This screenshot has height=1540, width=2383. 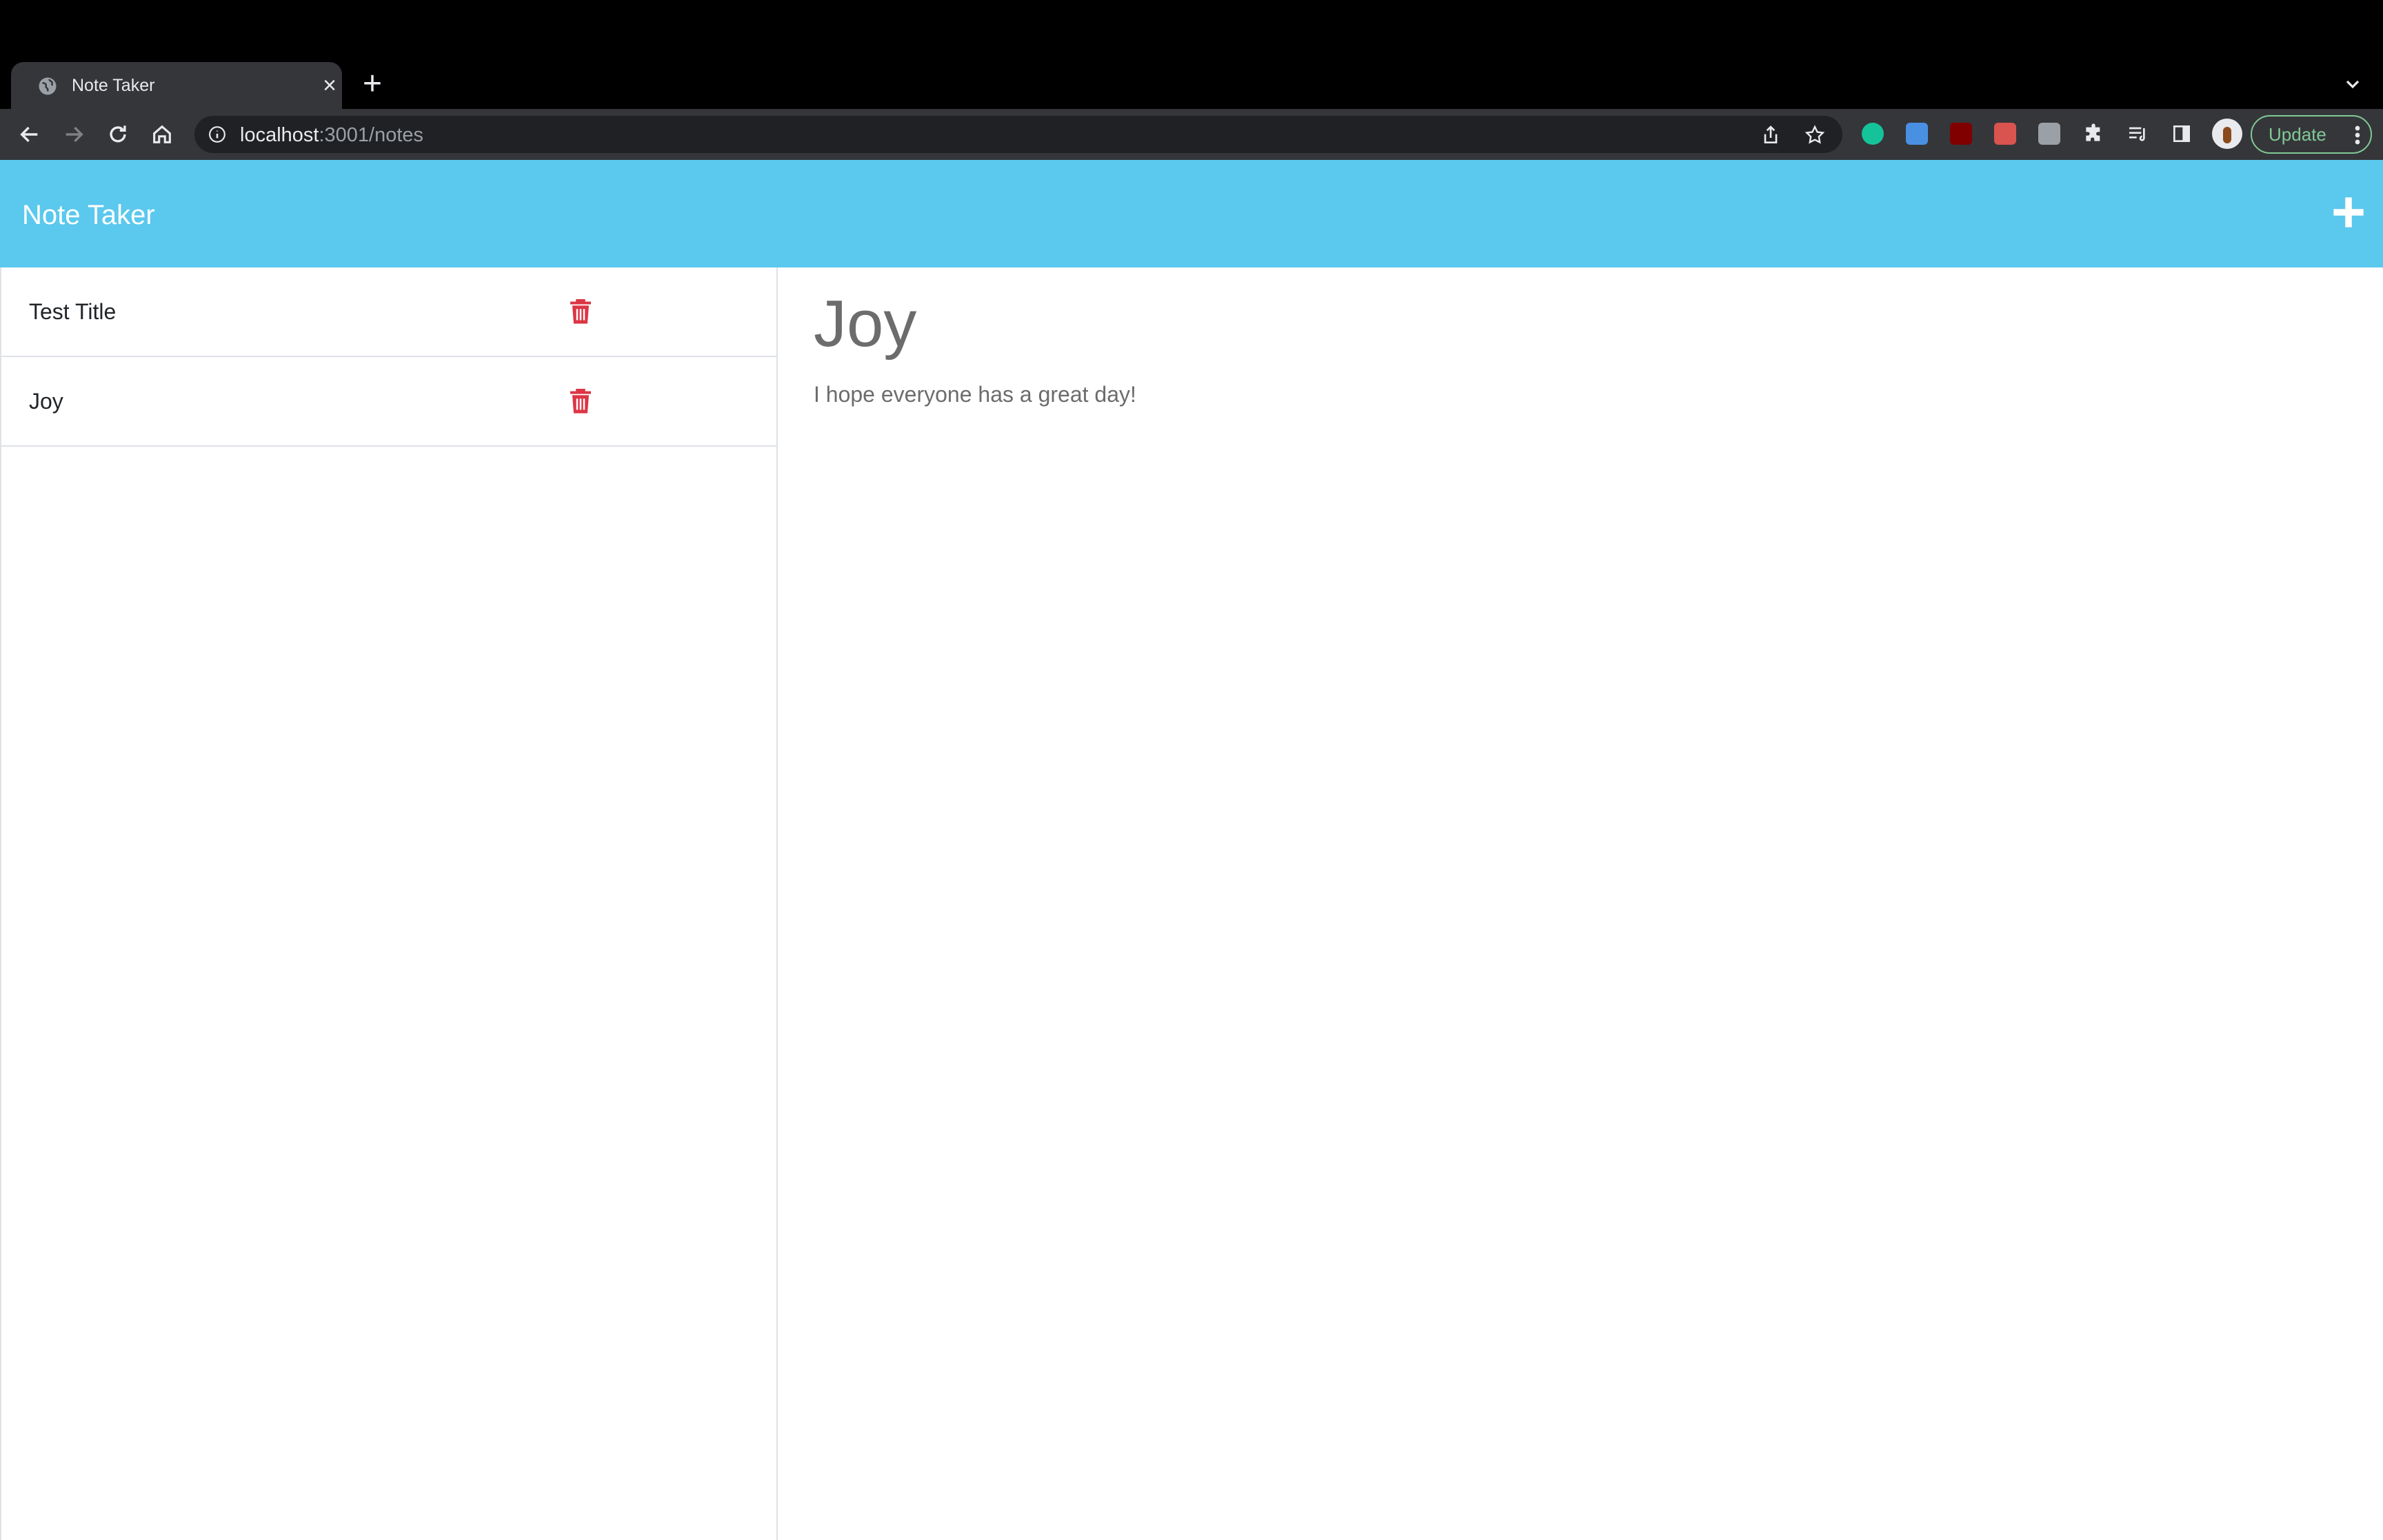 I want to click on home-button, so click(x=162, y=134).